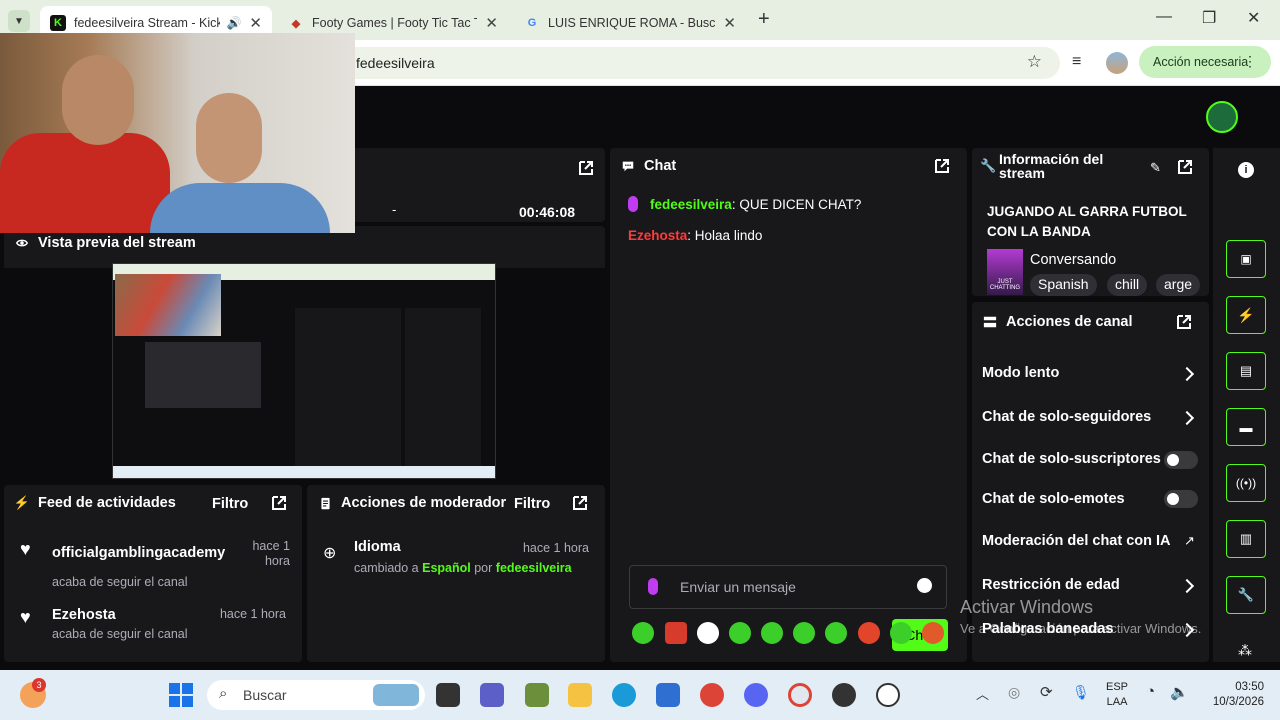  What do you see at coordinates (1246, 315) in the screenshot?
I see `quick-actions-button: ⚡` at bounding box center [1246, 315].